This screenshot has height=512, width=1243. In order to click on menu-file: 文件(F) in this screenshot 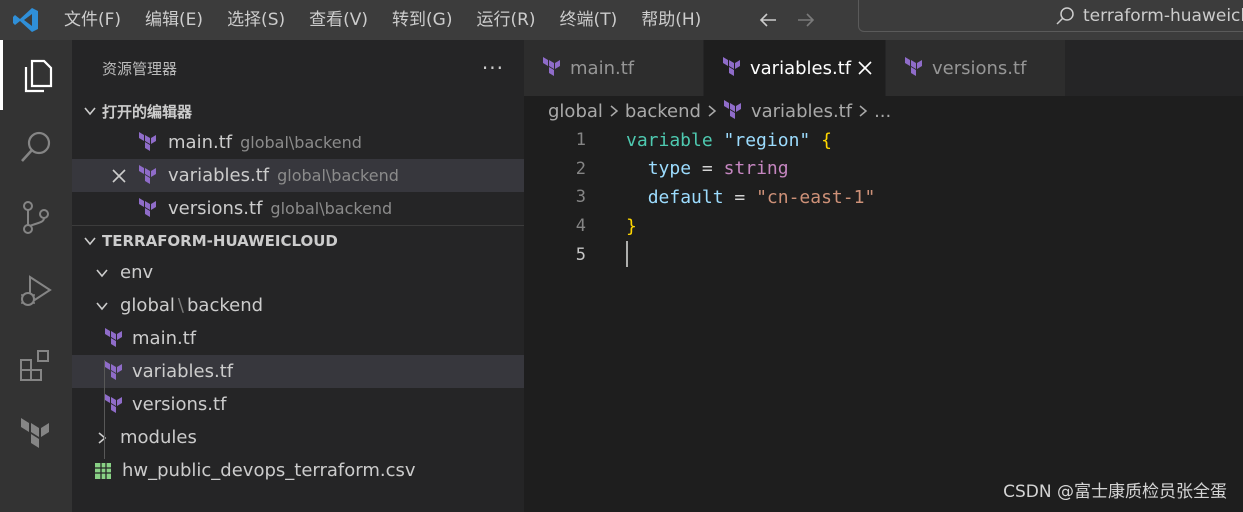, I will do `click(92, 20)`.